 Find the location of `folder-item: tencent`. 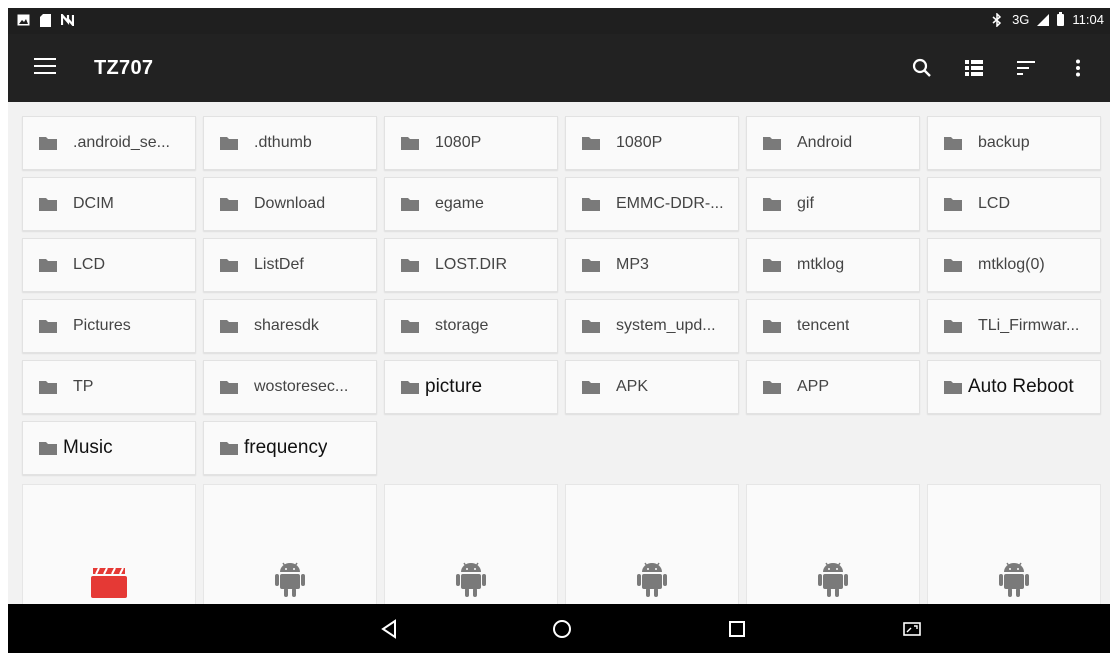

folder-item: tencent is located at coordinates (833, 326).